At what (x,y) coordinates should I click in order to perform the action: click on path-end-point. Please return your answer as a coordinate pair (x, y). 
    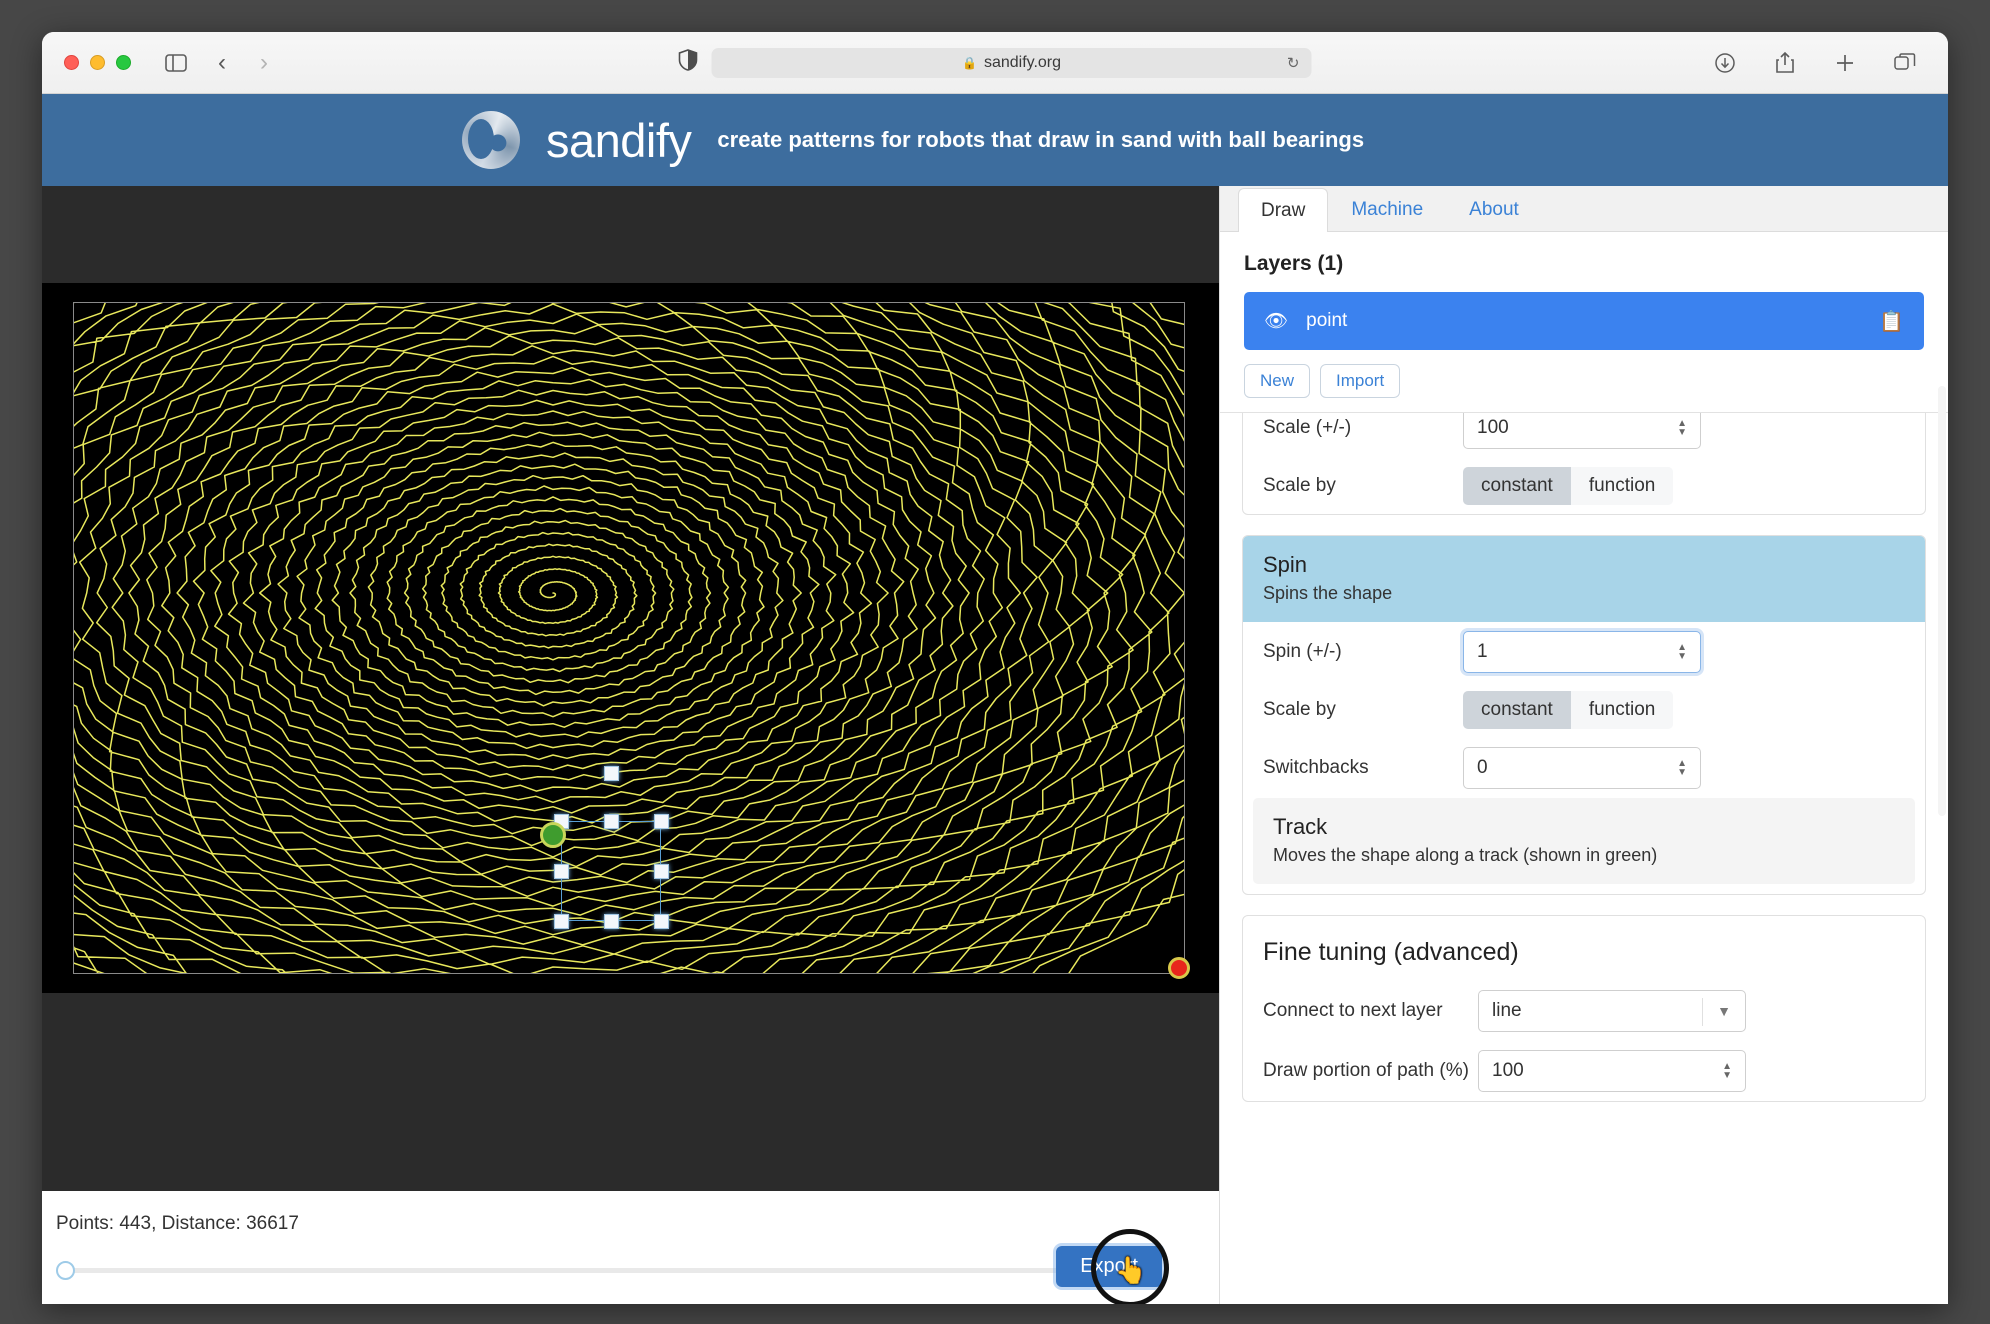
    Looking at the image, I should click on (1179, 968).